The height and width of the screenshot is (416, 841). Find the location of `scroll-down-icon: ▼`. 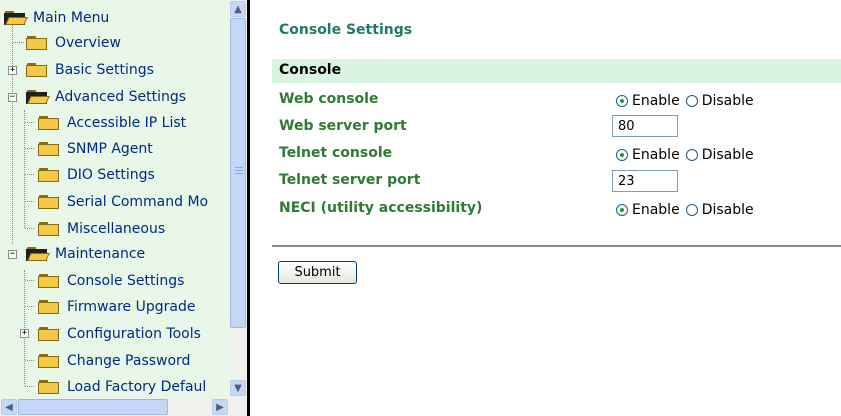

scroll-down-icon: ▼ is located at coordinates (238, 388).